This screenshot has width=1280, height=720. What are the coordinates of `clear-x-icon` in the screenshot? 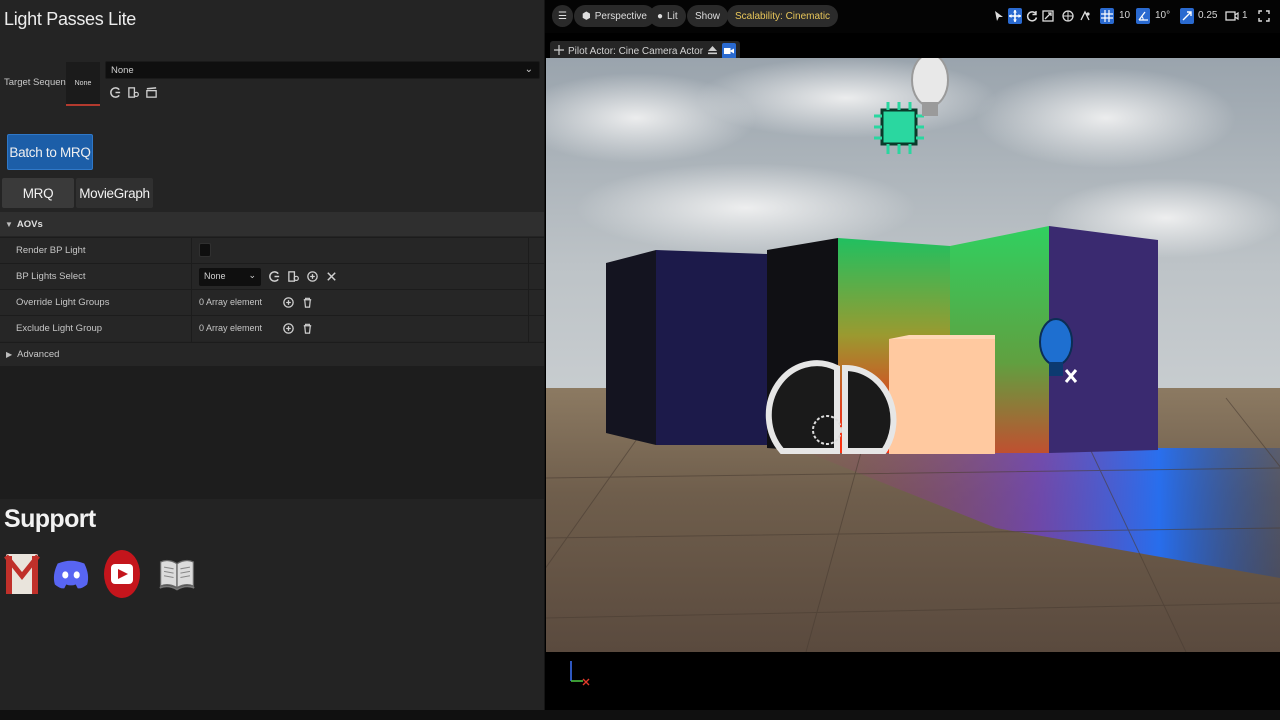 It's located at (331, 276).